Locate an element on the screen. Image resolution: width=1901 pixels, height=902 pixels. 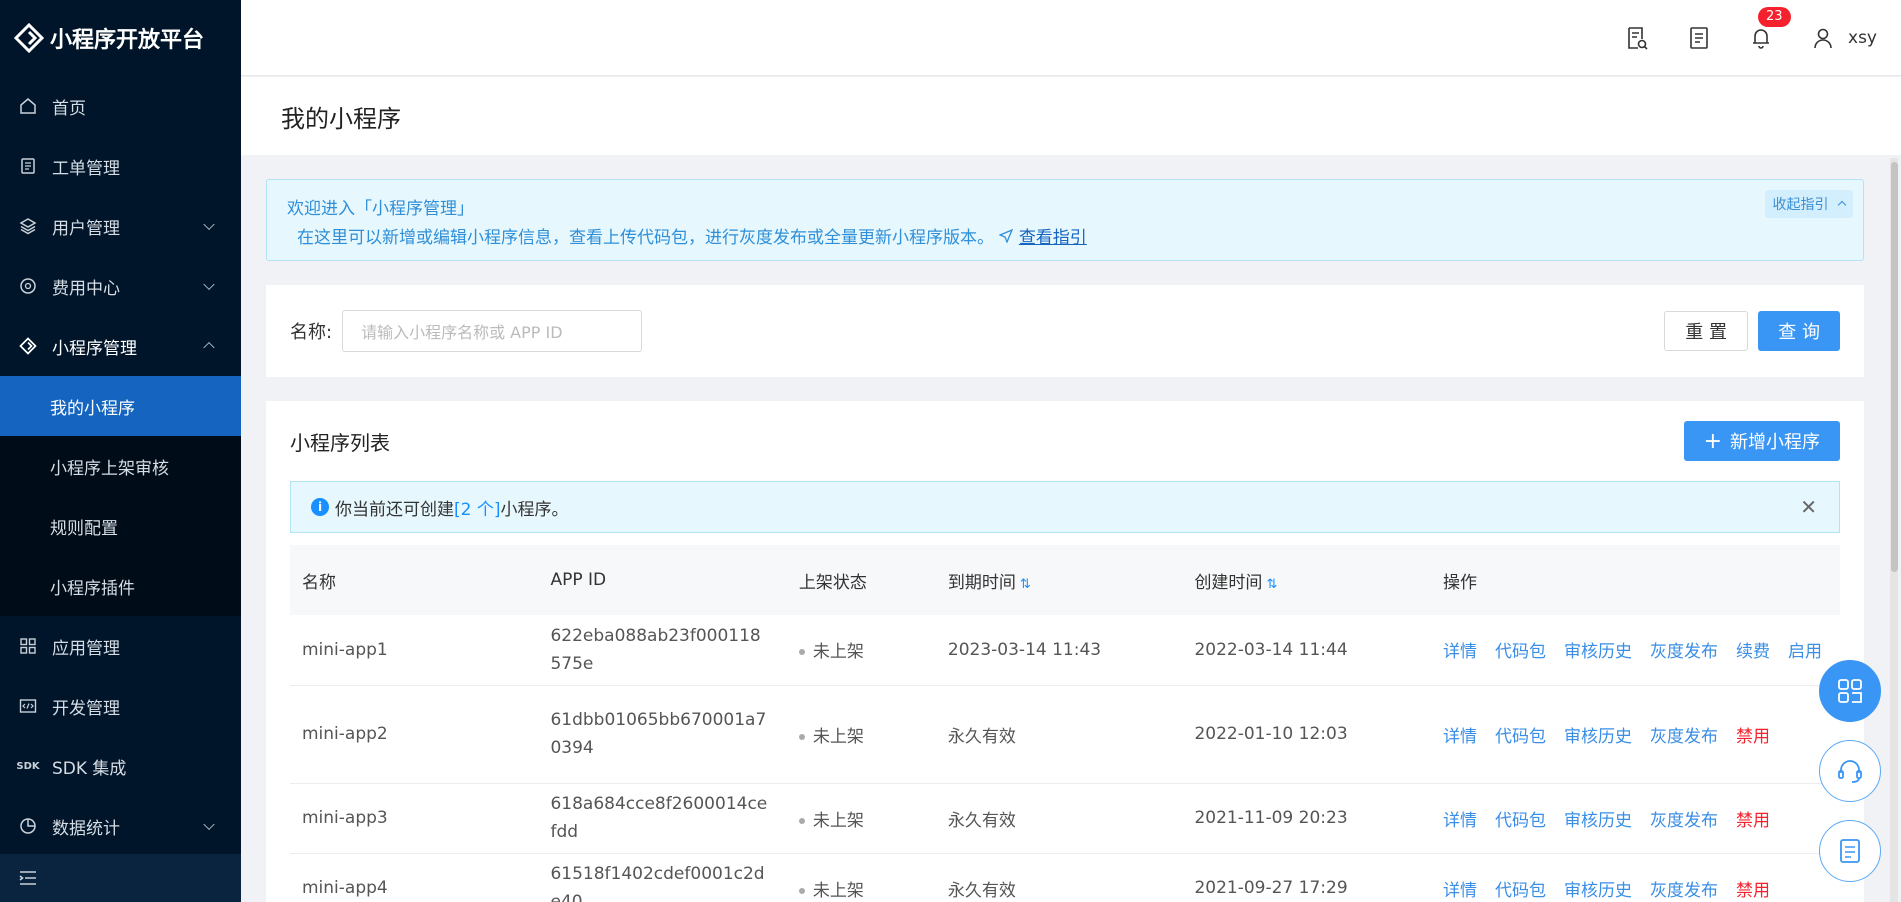
actions-cell: 详情 代码包 审核历史 灰度发布 禁用 is located at coordinates (1635, 734).